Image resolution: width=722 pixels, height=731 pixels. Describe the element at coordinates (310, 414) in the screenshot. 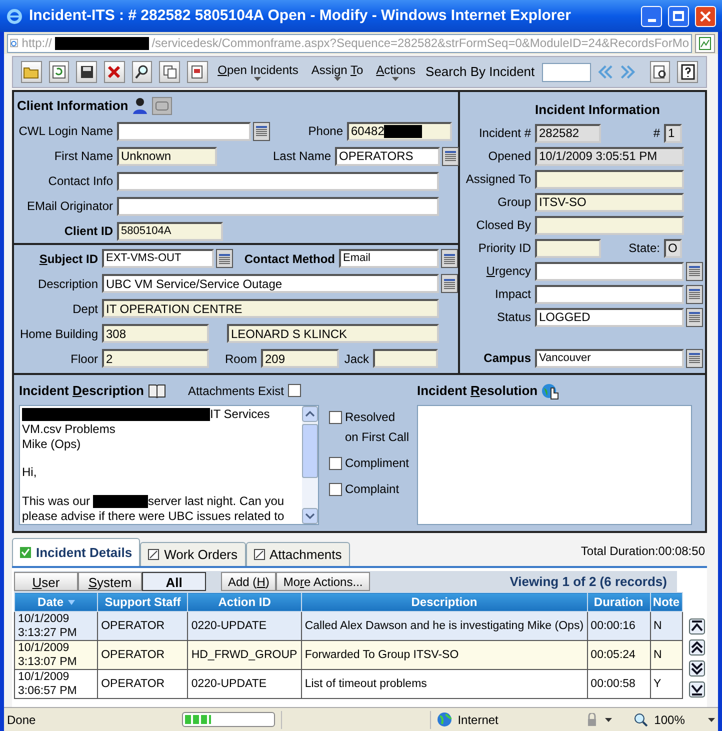

I see `scroll-up-icon` at that location.